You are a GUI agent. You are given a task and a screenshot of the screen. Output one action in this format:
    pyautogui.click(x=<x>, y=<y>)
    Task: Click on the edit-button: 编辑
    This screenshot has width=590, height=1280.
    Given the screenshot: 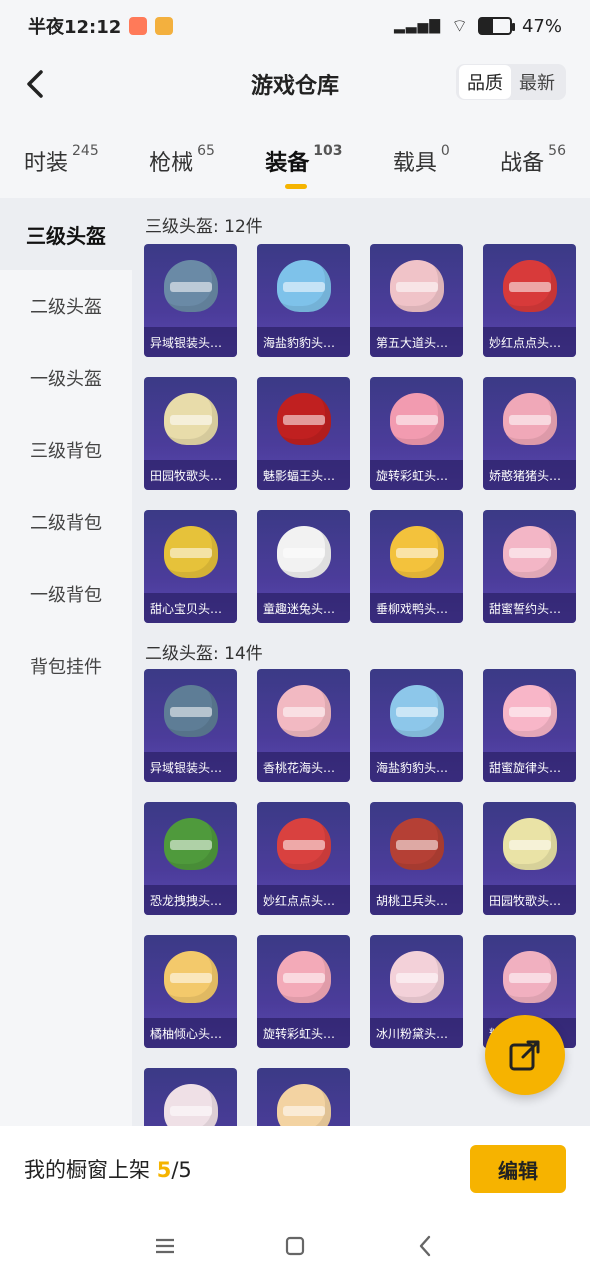 What is the action you would take?
    pyautogui.click(x=518, y=1169)
    